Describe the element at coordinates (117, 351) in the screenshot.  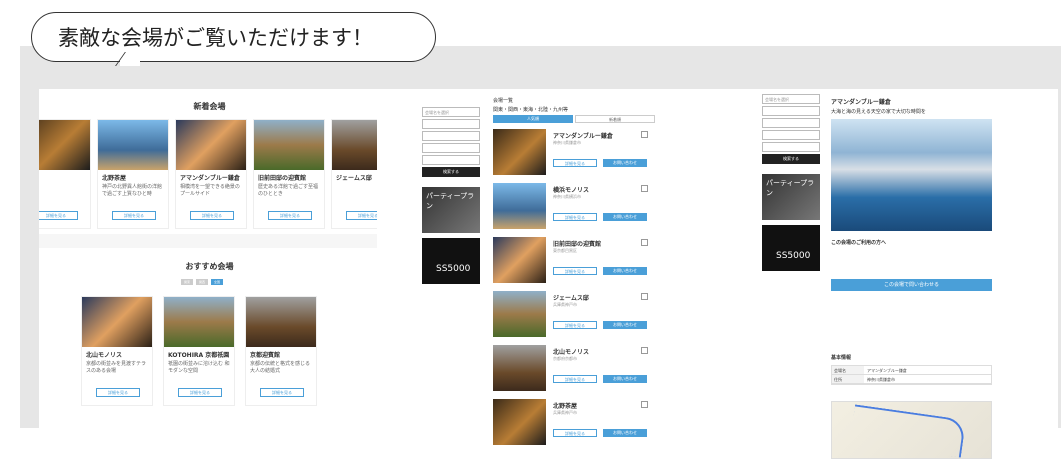
I see `venue-card: 北山モノリス 京都の街並みを見渡すテラスのある会場 詳細を見る` at that location.